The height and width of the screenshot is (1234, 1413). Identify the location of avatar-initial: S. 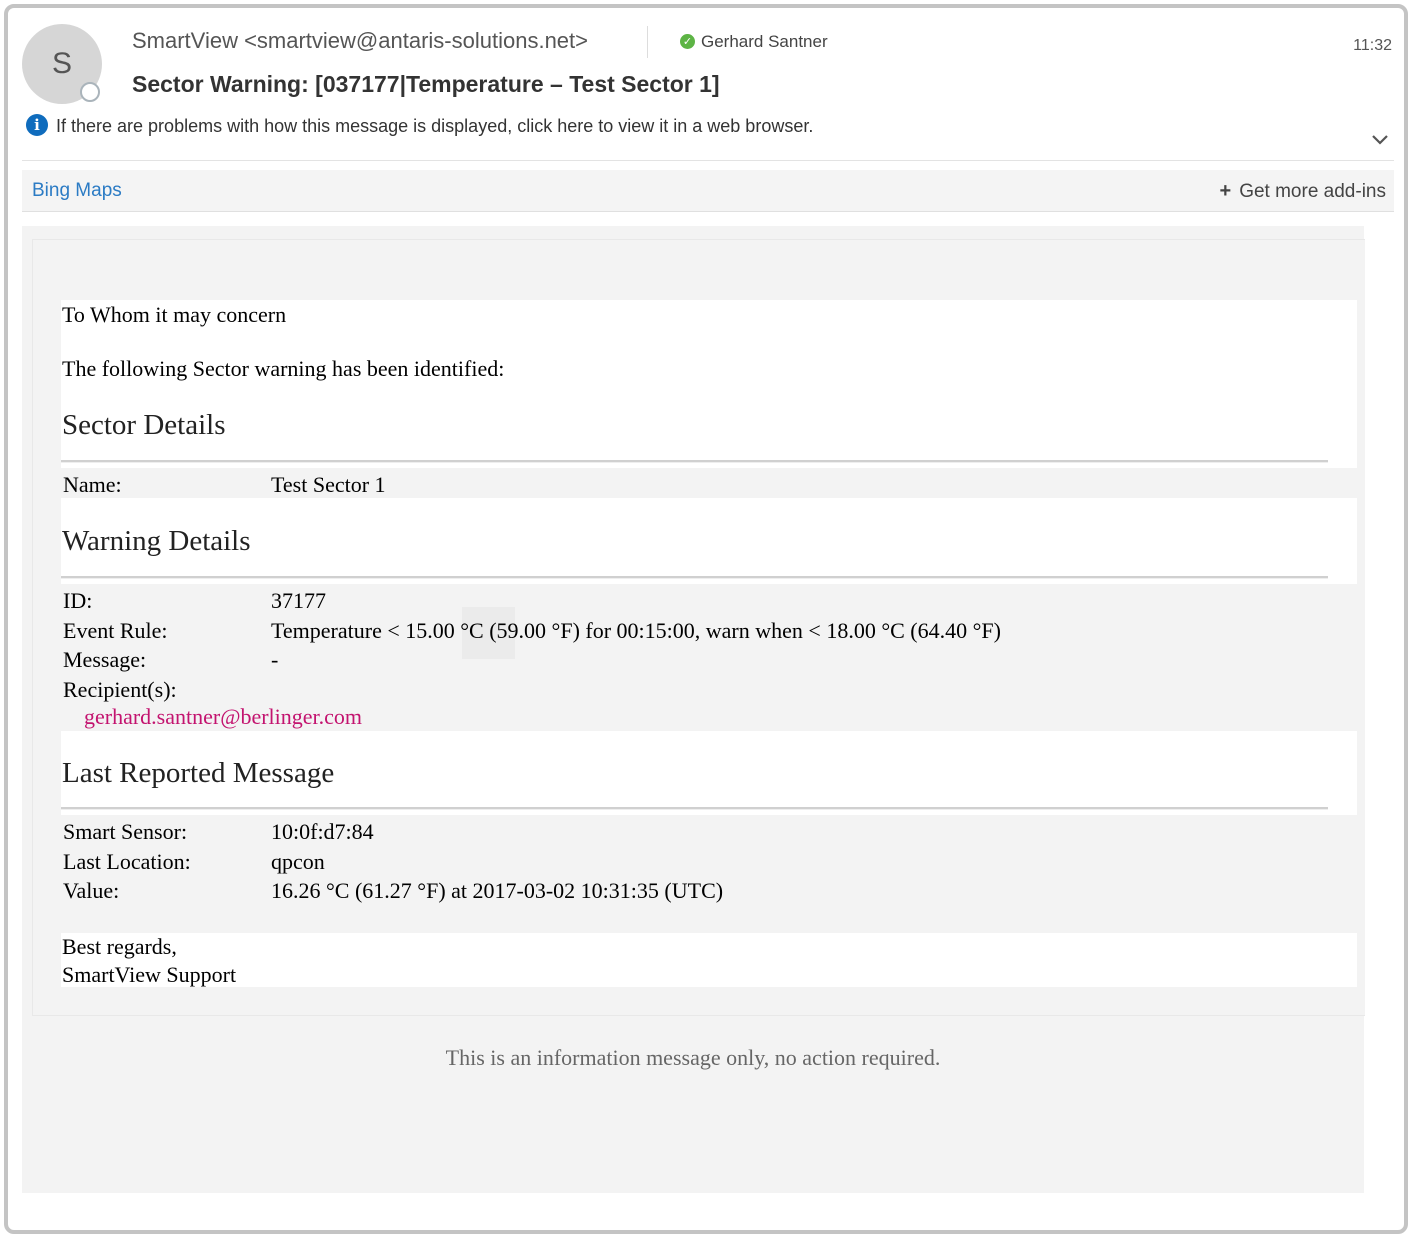
(61, 63).